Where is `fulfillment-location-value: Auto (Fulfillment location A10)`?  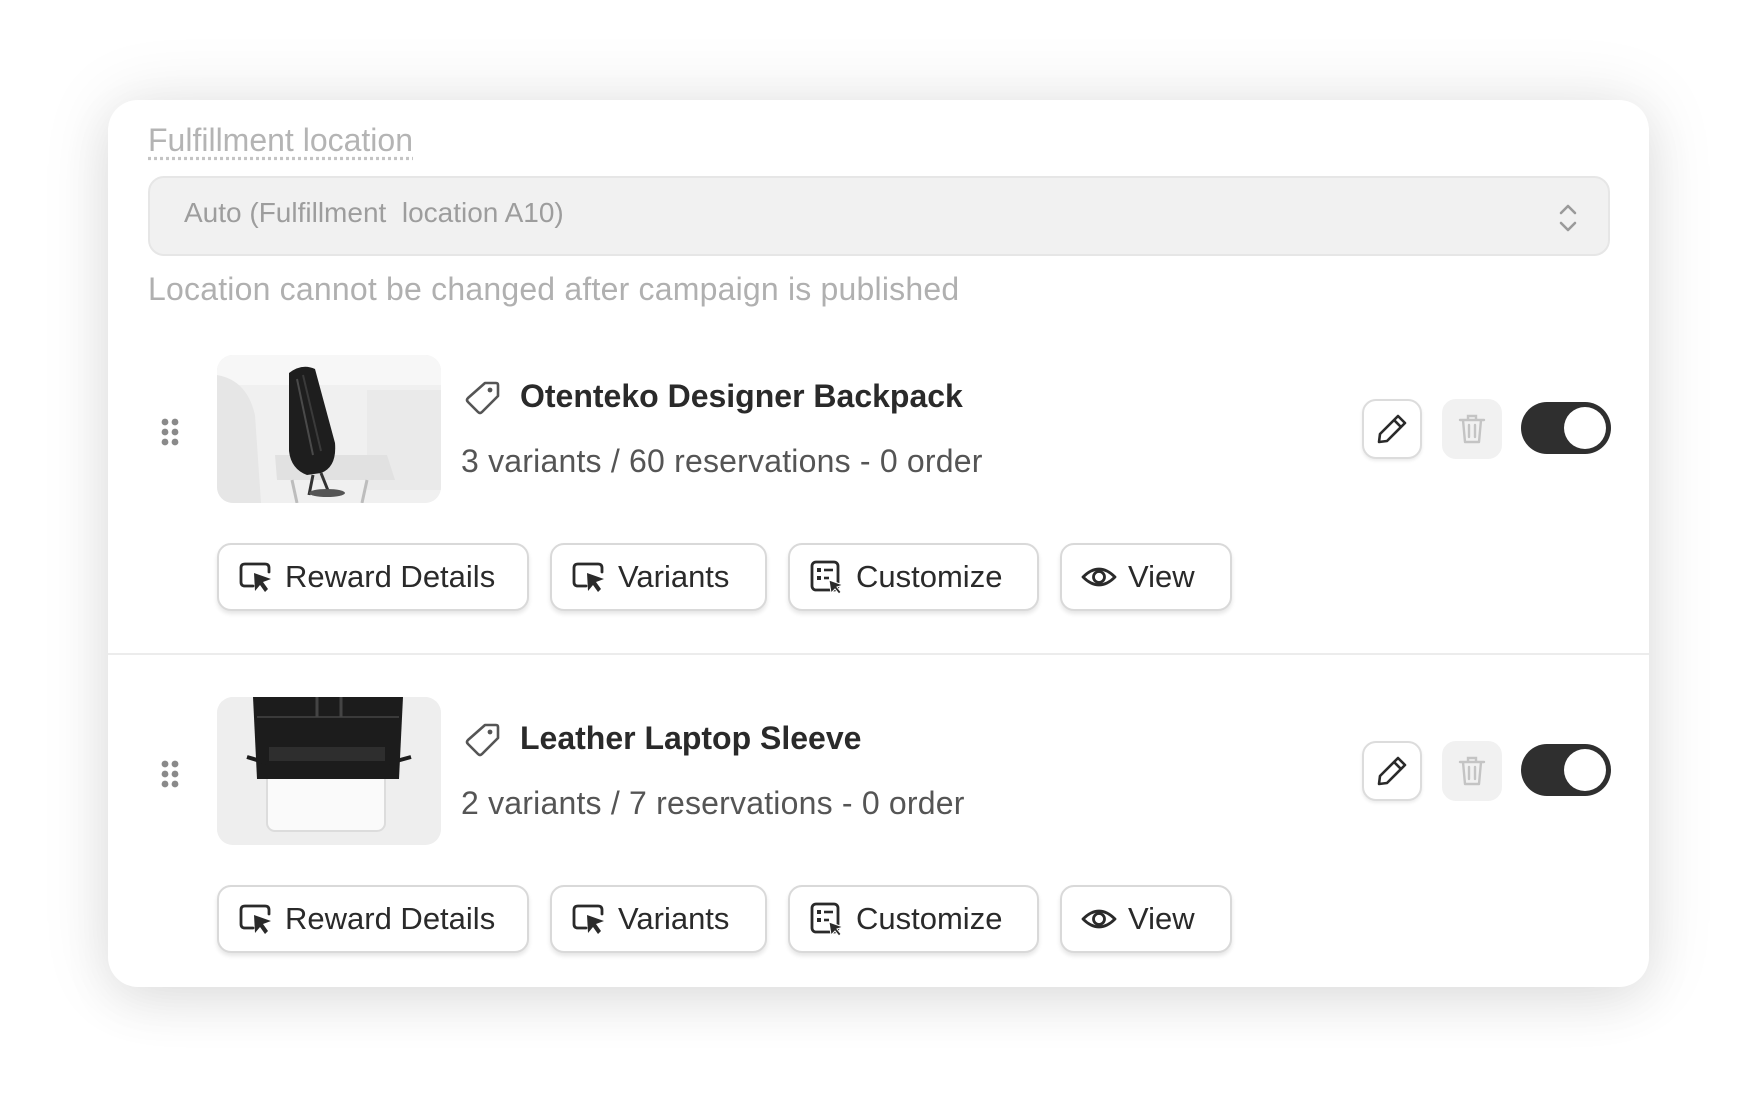
fulfillment-location-value: Auto (Fulfillment location A10) is located at coordinates (374, 212).